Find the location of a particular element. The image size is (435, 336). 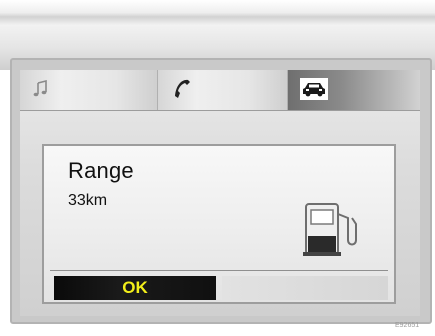

range-value: 33km is located at coordinates (88, 200).